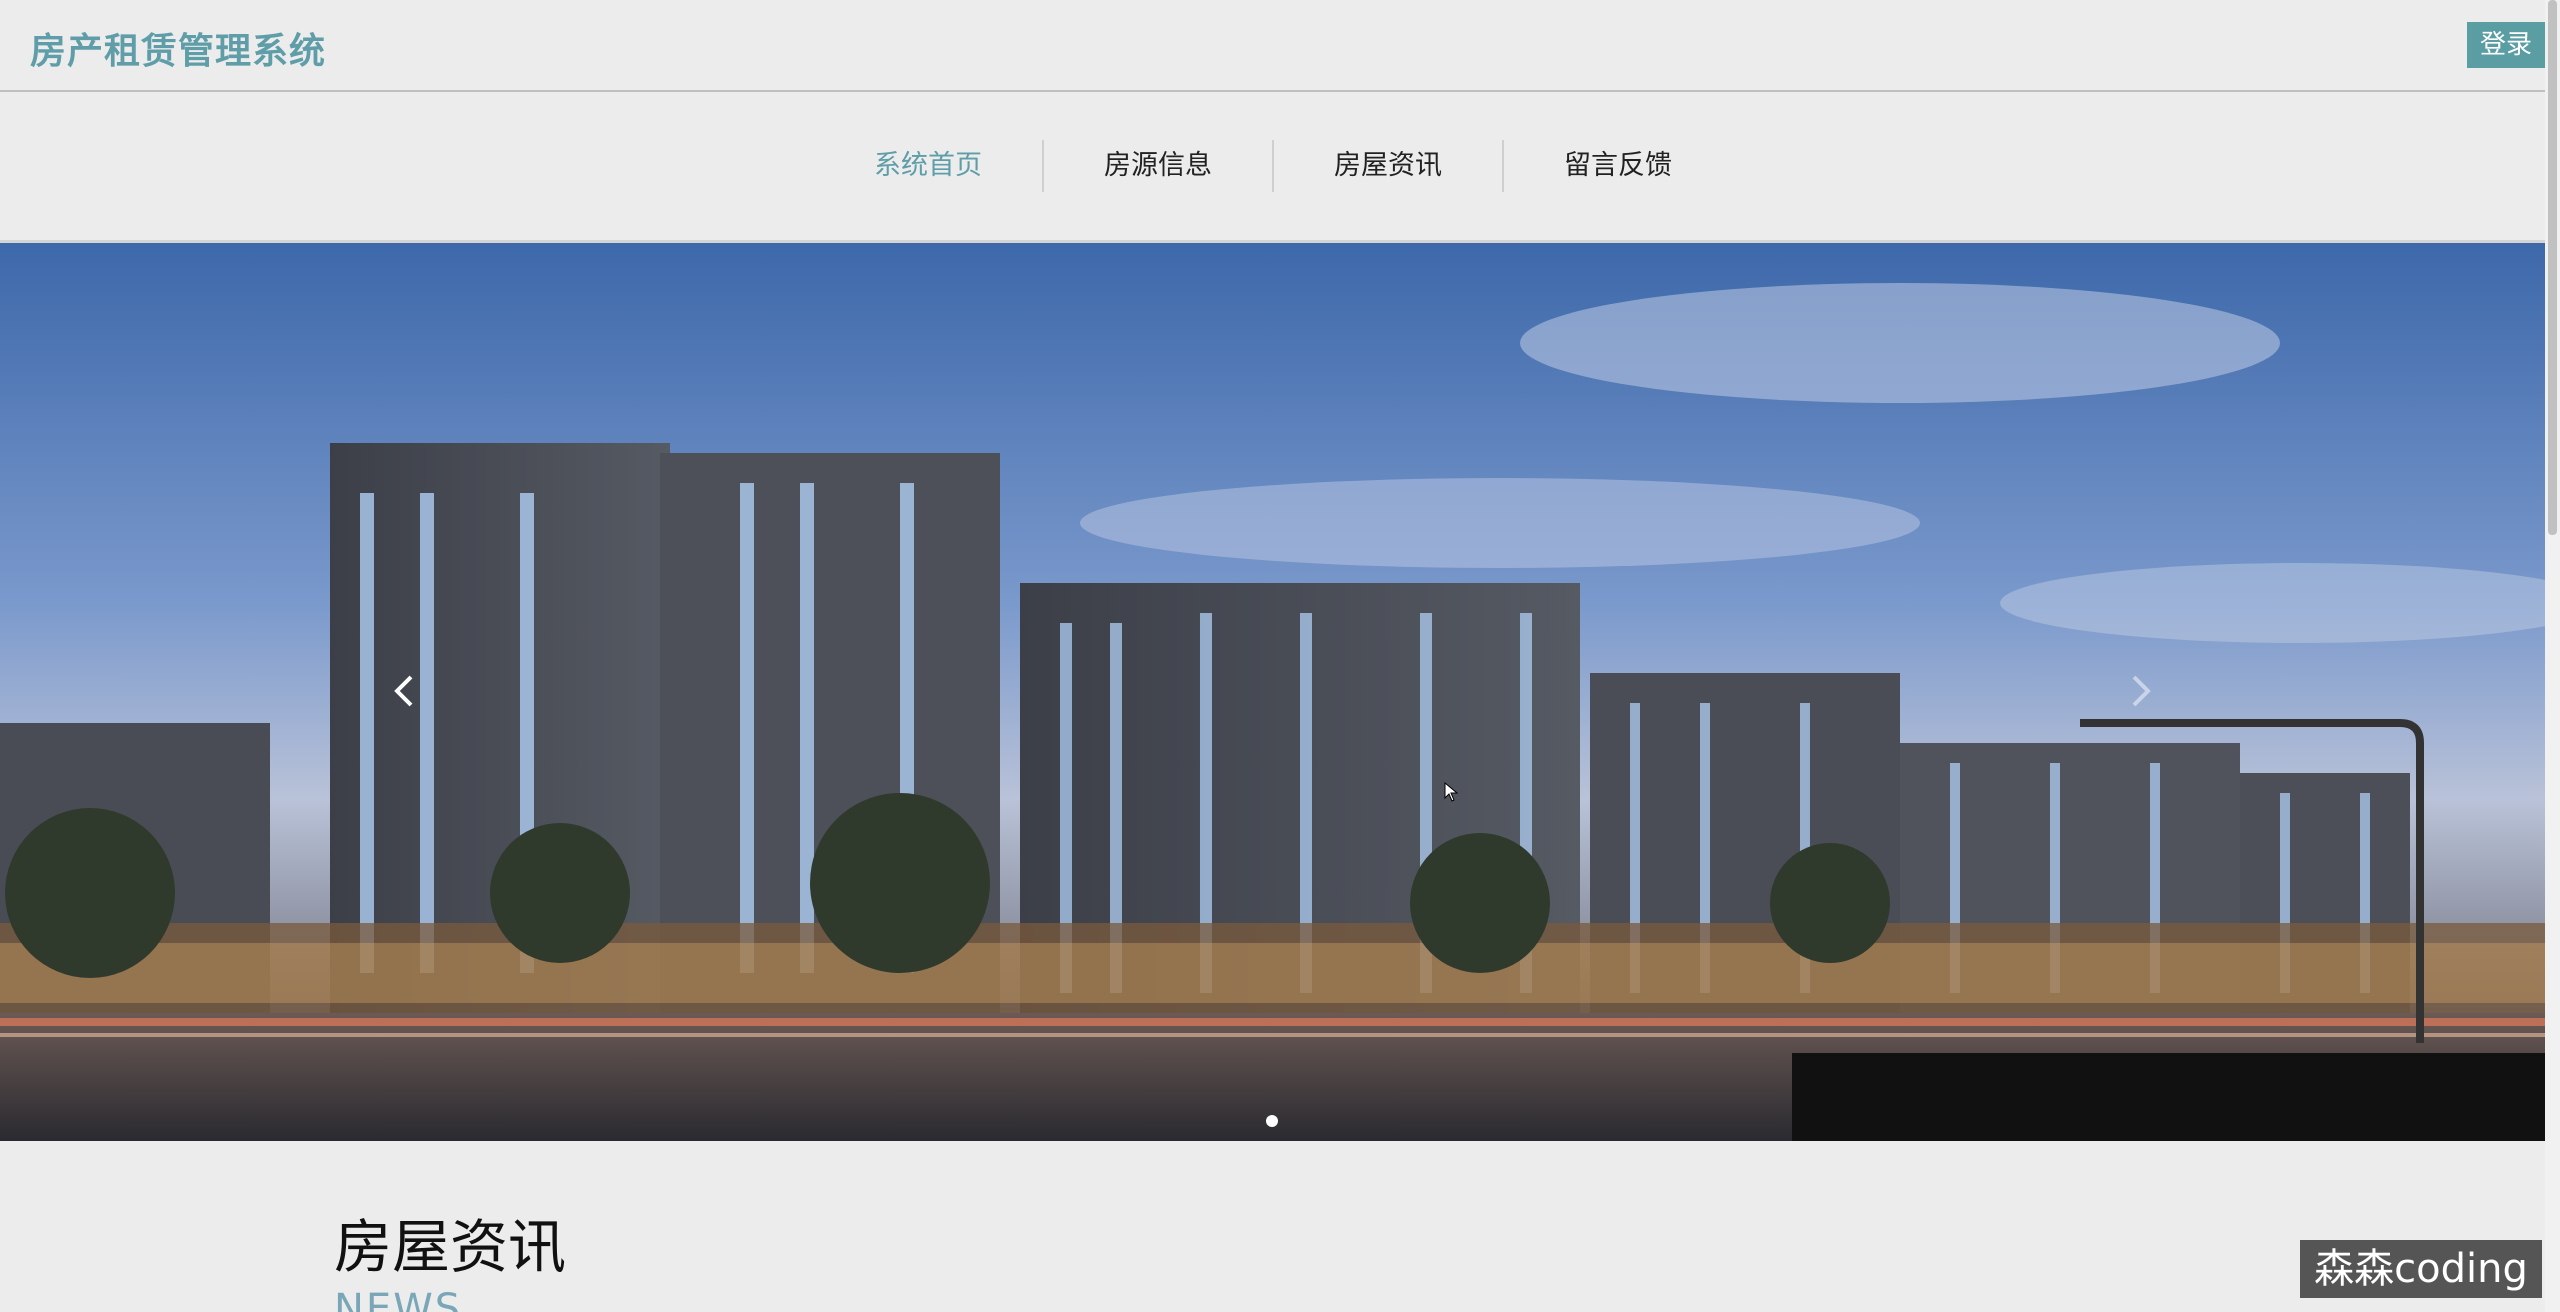 The image size is (2560, 1312). Describe the element at coordinates (1272, 46) in the screenshot. I see `top-header: 房产租赁管理系统 登录` at that location.